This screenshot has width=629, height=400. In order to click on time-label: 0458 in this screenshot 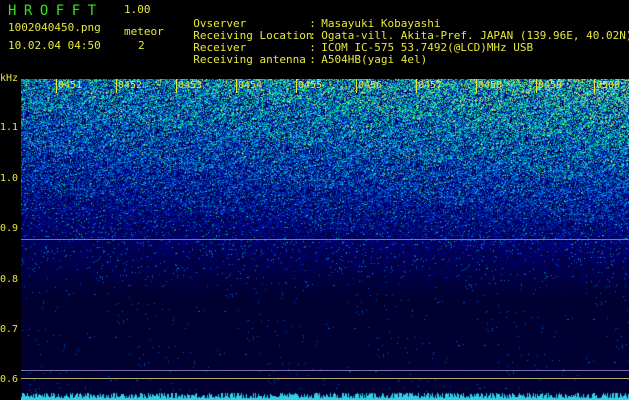, I will do `click(490, 85)`.